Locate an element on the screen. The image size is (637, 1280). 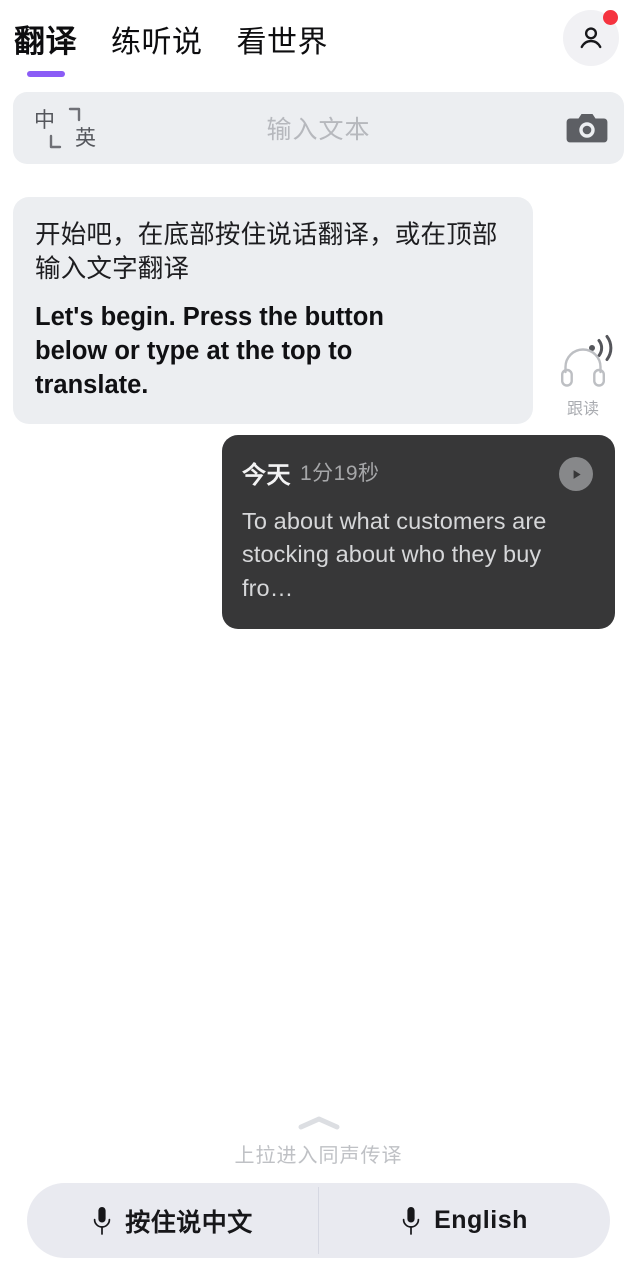
tab-bar: 翻译 练听说 看世界 is located at coordinates (171, 46).